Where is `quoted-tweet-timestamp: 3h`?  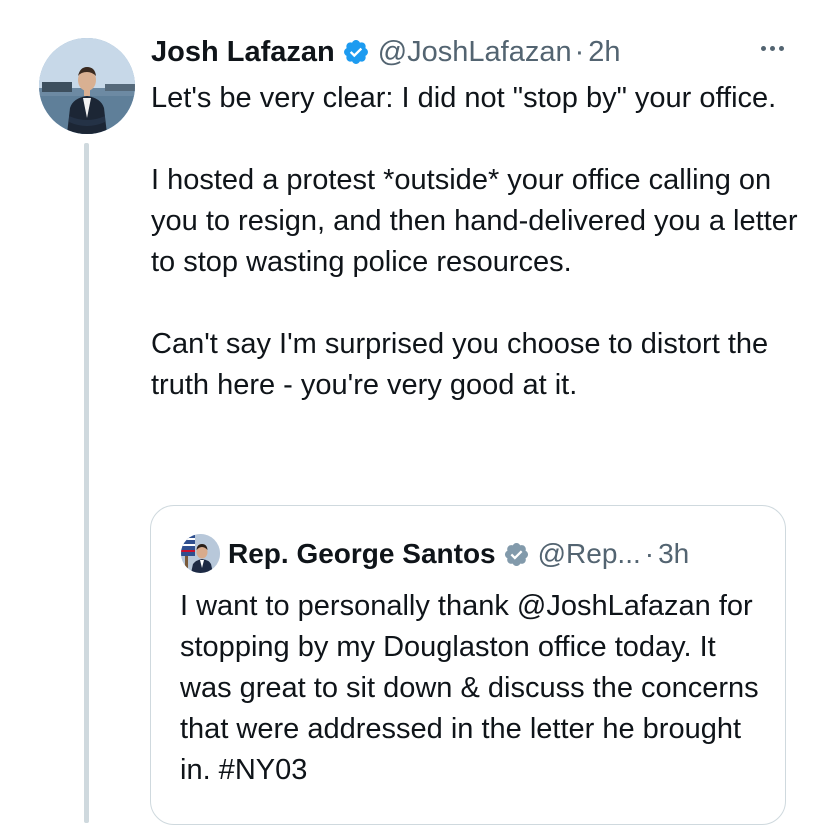 quoted-tweet-timestamp: 3h is located at coordinates (673, 554).